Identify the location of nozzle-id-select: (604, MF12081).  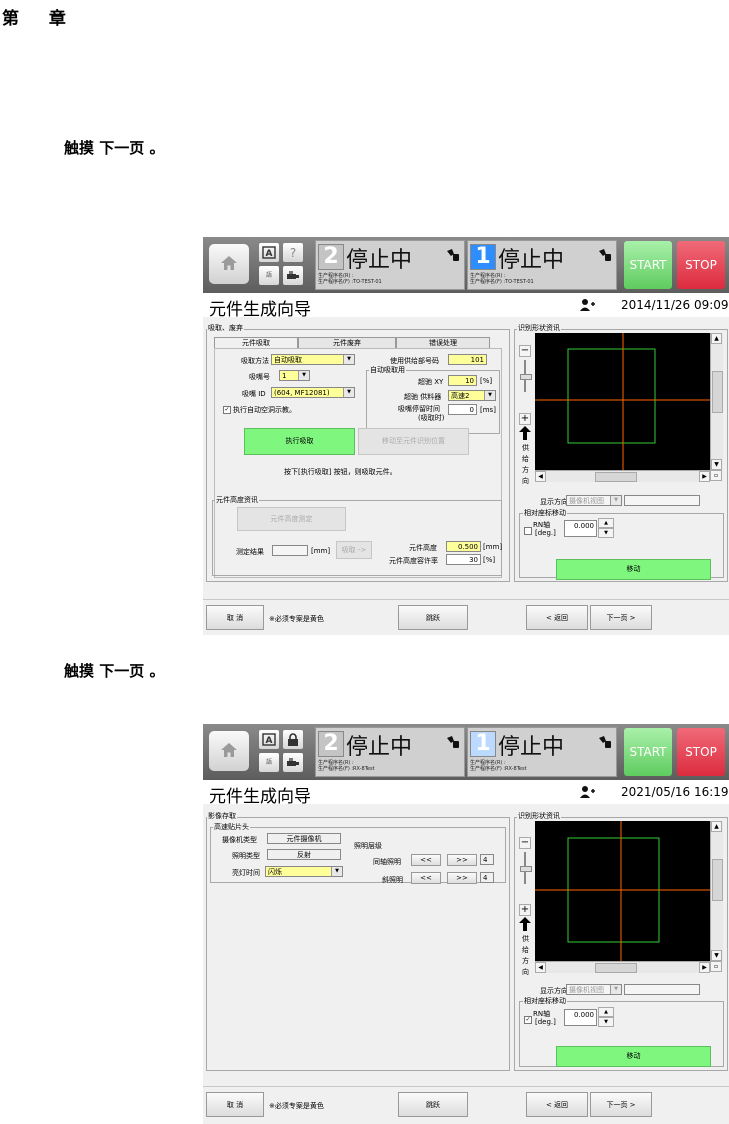
(313, 392).